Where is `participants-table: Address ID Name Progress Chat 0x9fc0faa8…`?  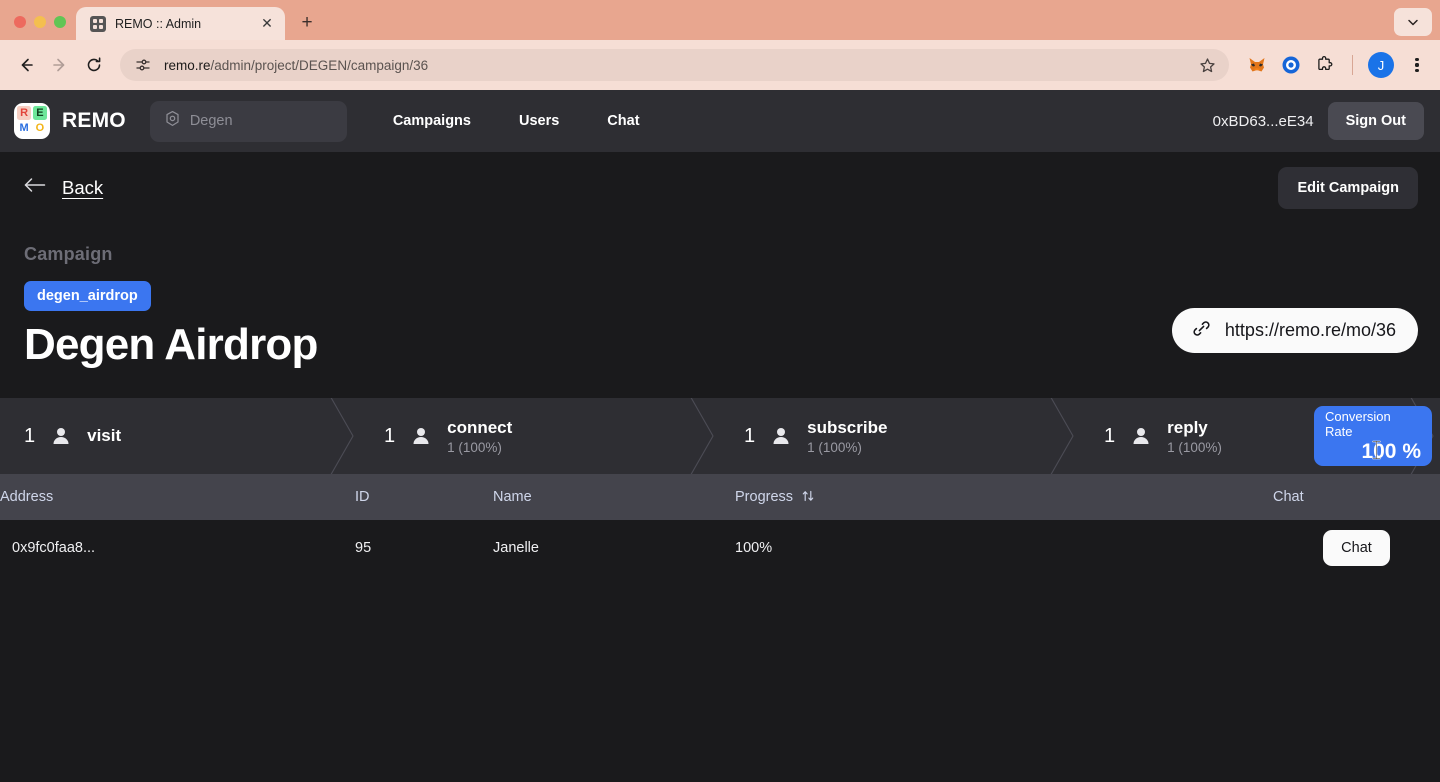
participants-table: Address ID Name Progress Chat 0x9fc0faa8… is located at coordinates (720, 525).